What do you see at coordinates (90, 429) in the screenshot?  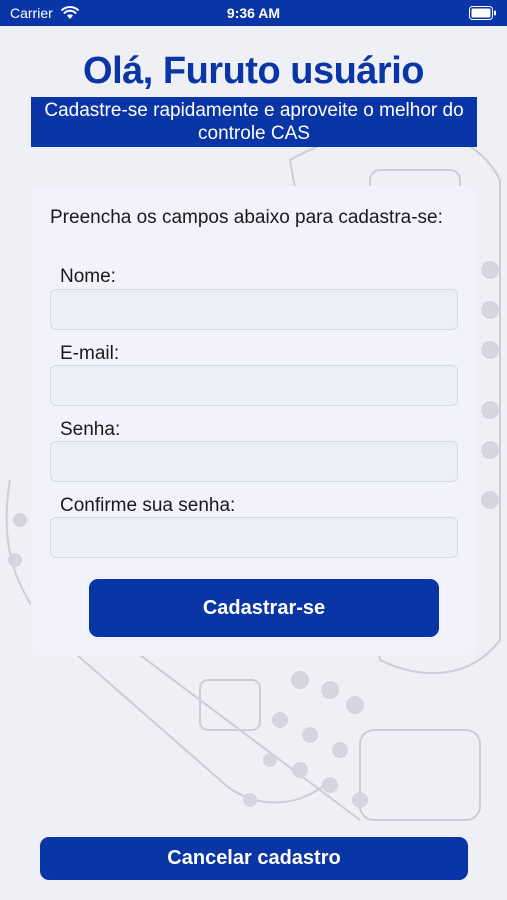 I see `password-label: Senha:` at bounding box center [90, 429].